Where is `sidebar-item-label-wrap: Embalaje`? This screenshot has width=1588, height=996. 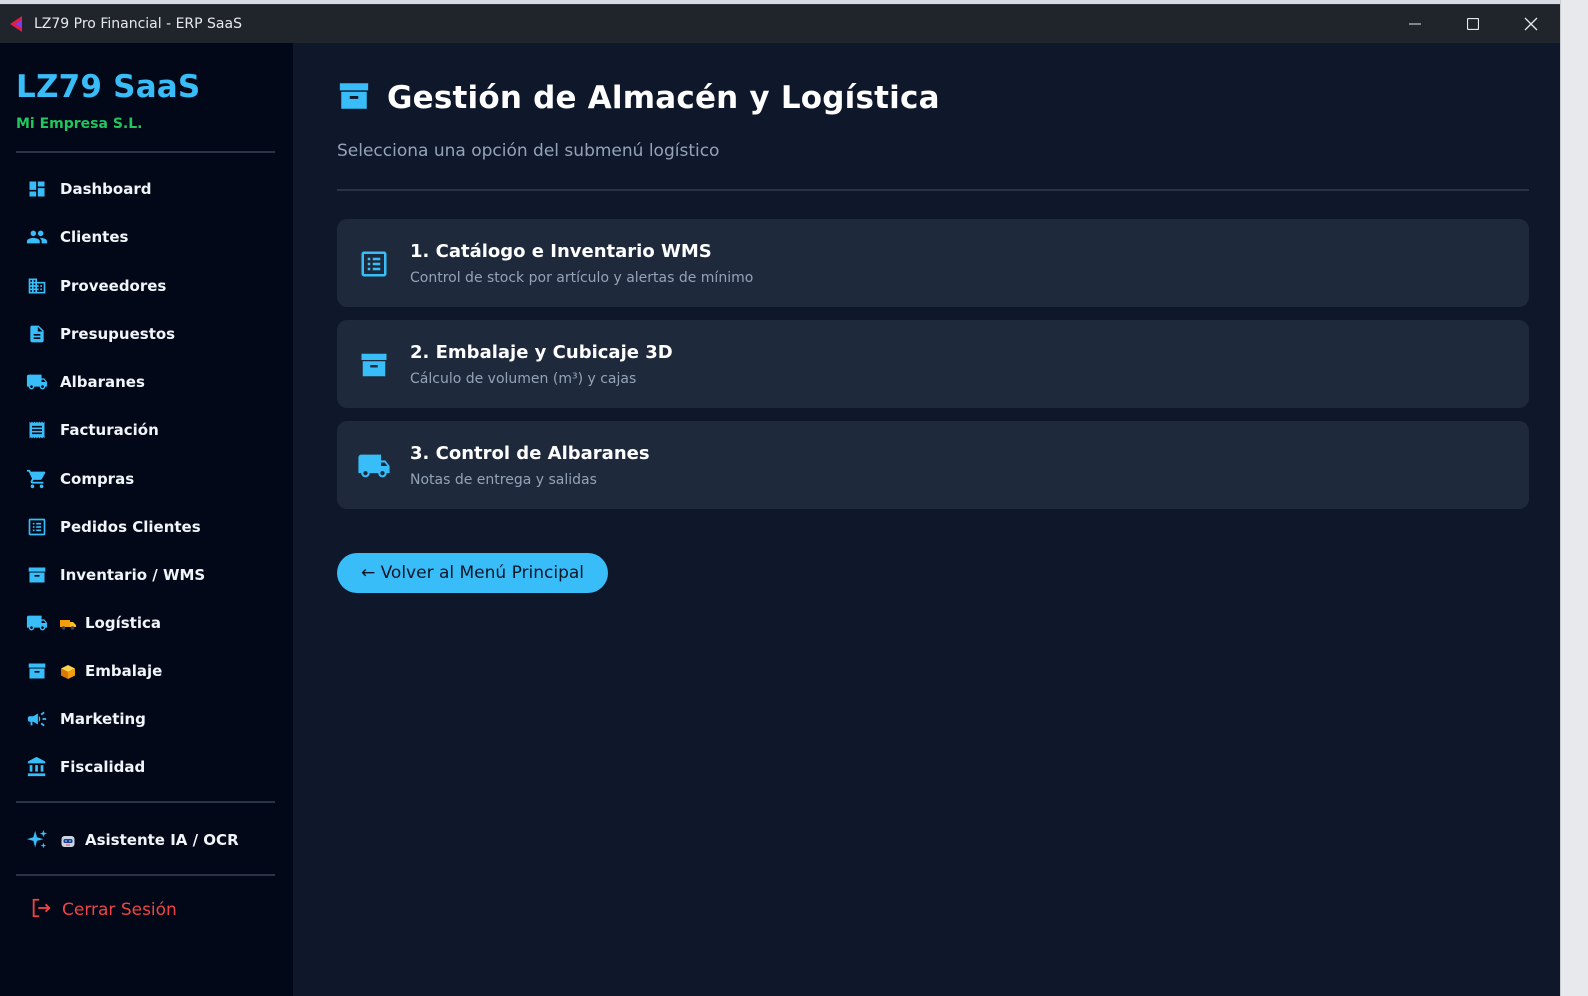 sidebar-item-label-wrap: Embalaje is located at coordinates (111, 671).